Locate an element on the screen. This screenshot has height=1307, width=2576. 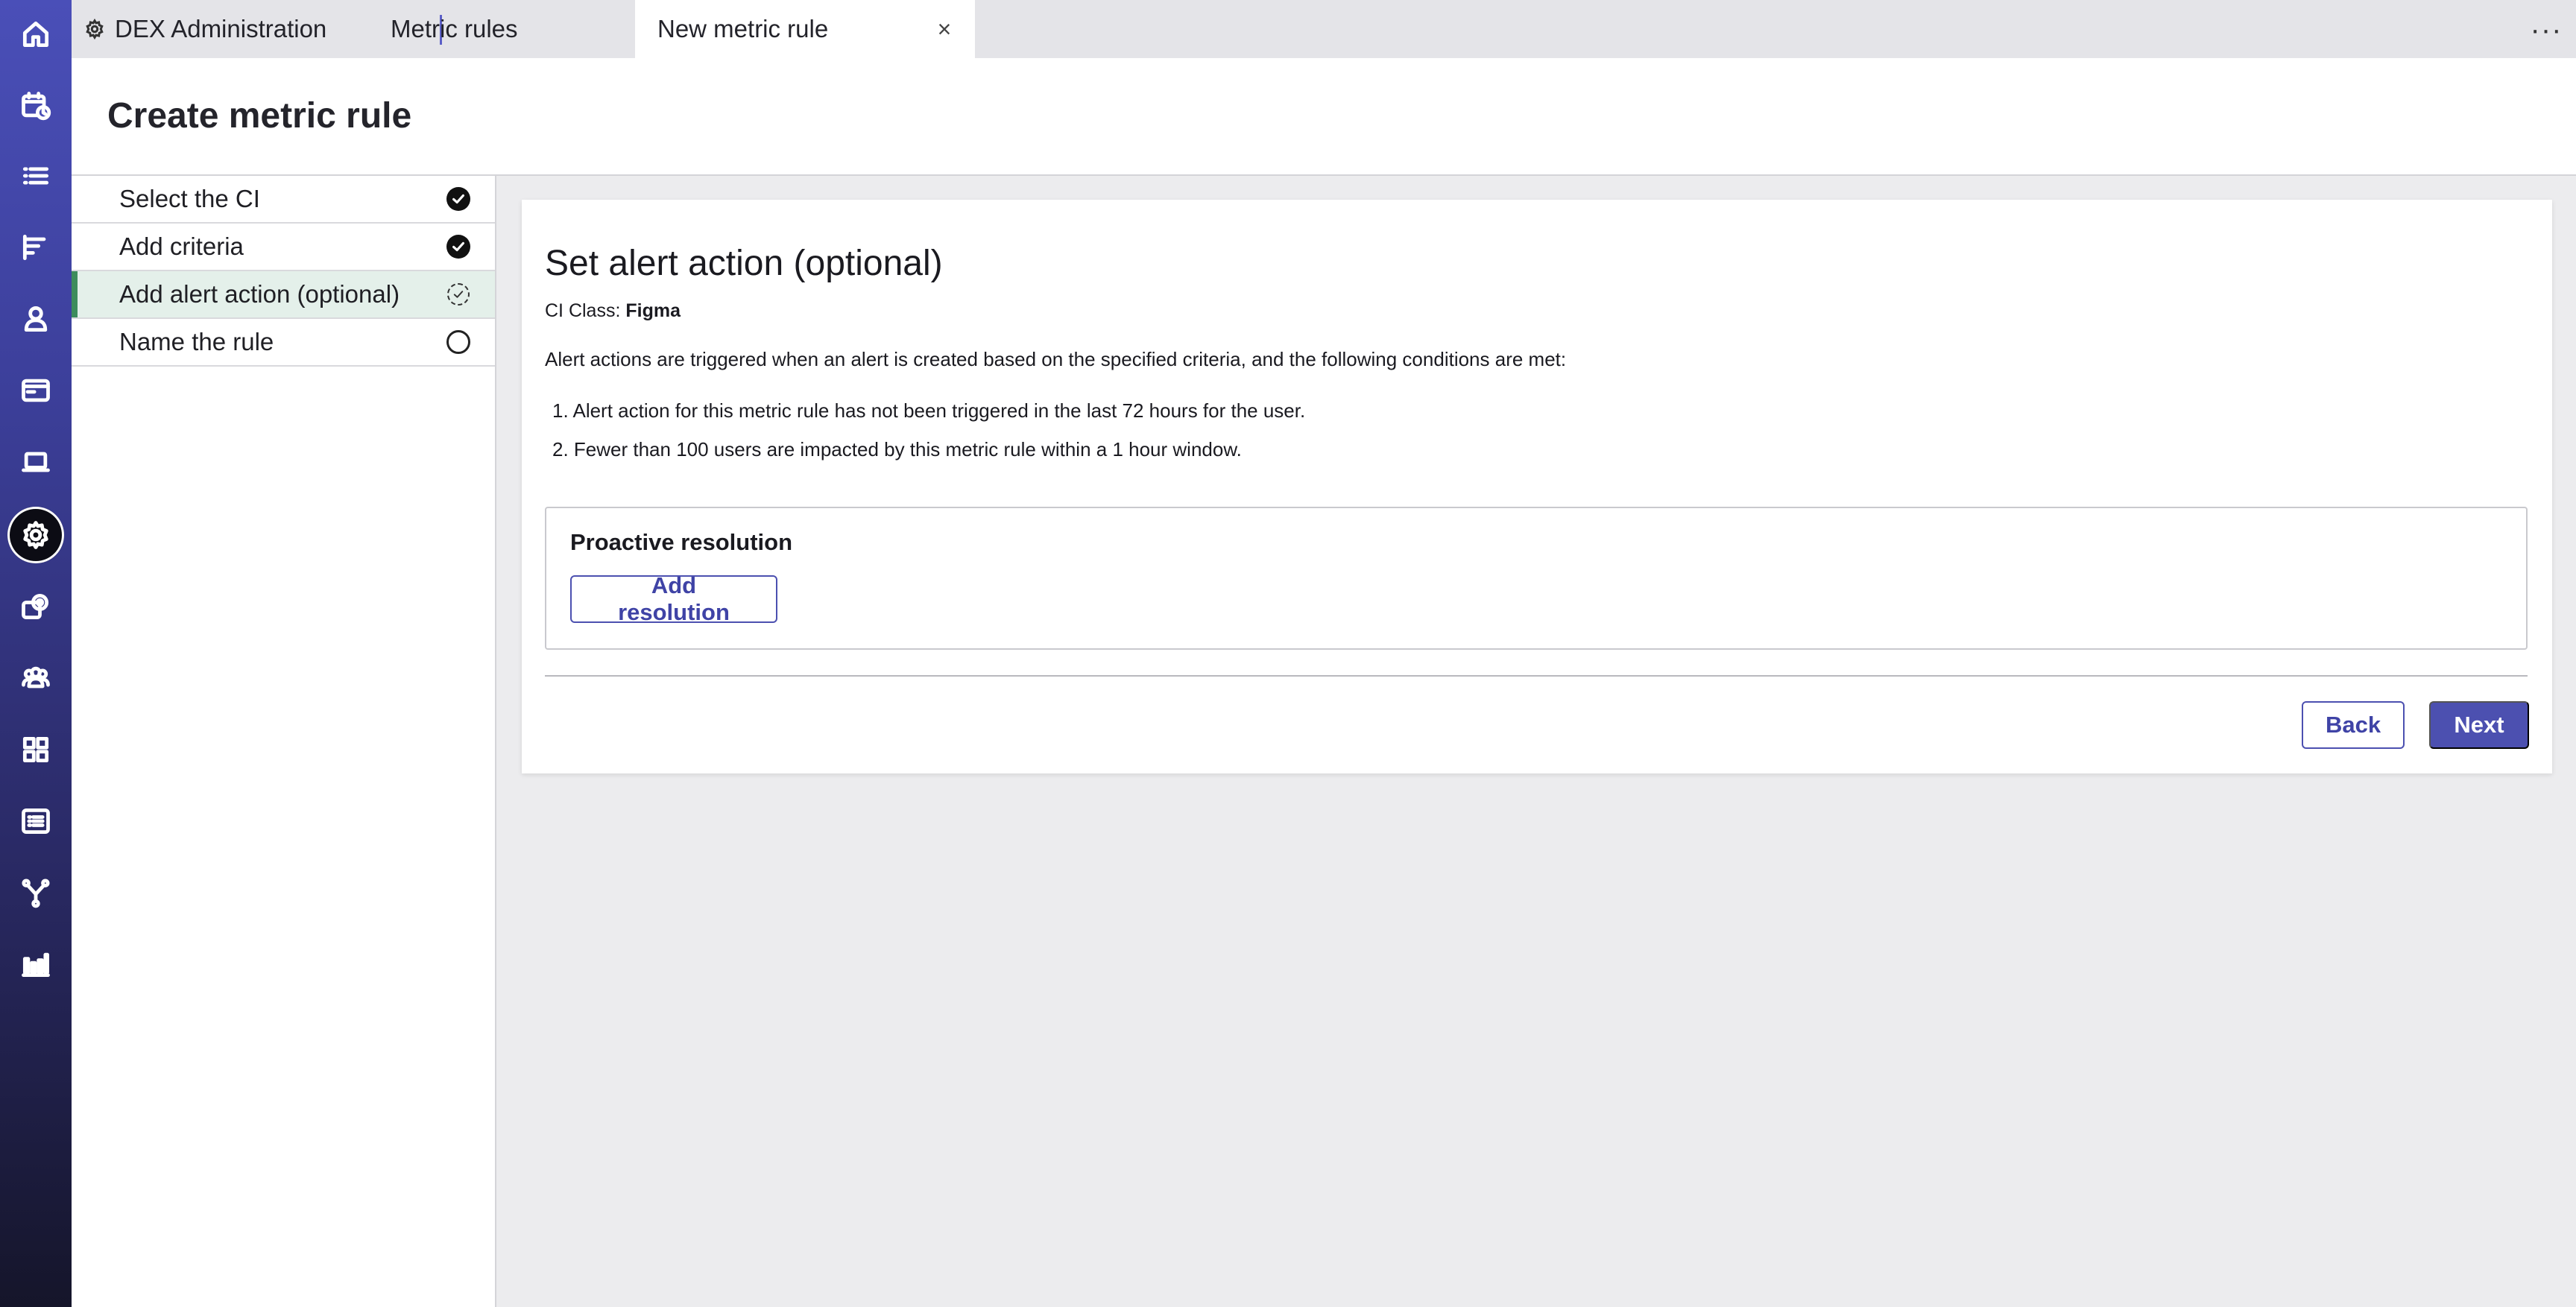
resolution-title: Proactive resolution is located at coordinates (682, 542).